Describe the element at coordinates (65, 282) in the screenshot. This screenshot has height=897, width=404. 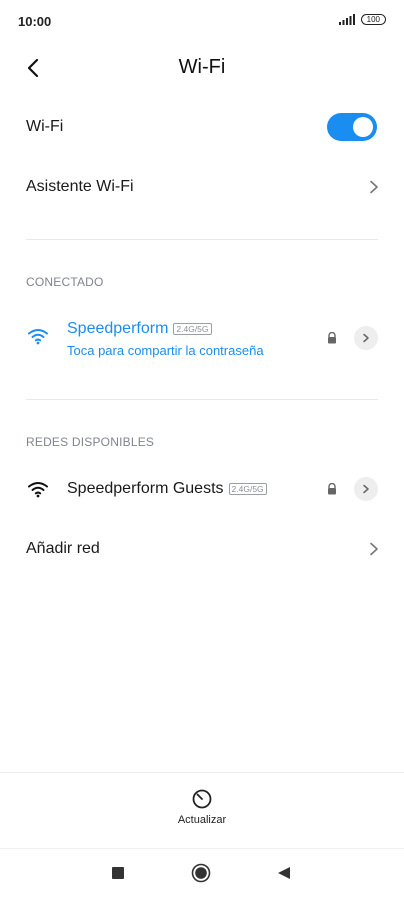
I see `section-heading-connected: CONECTADO` at that location.